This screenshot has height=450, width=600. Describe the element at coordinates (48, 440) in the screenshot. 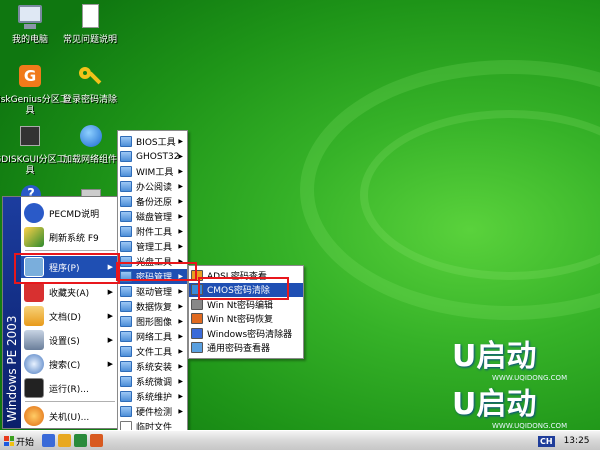

I see `quicklaunch-desktop-icon` at that location.